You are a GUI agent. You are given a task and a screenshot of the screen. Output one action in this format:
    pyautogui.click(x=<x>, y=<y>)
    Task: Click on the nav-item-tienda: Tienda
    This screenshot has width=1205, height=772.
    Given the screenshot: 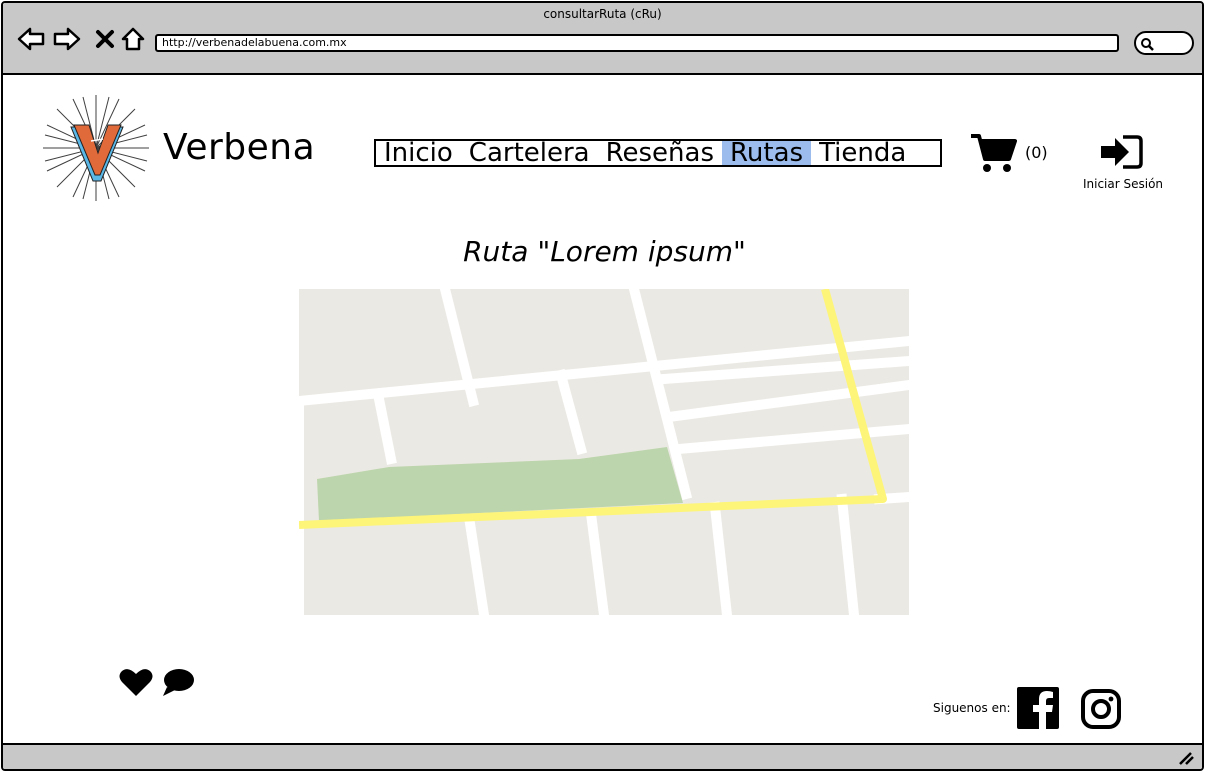 What is the action you would take?
    pyautogui.click(x=862, y=153)
    